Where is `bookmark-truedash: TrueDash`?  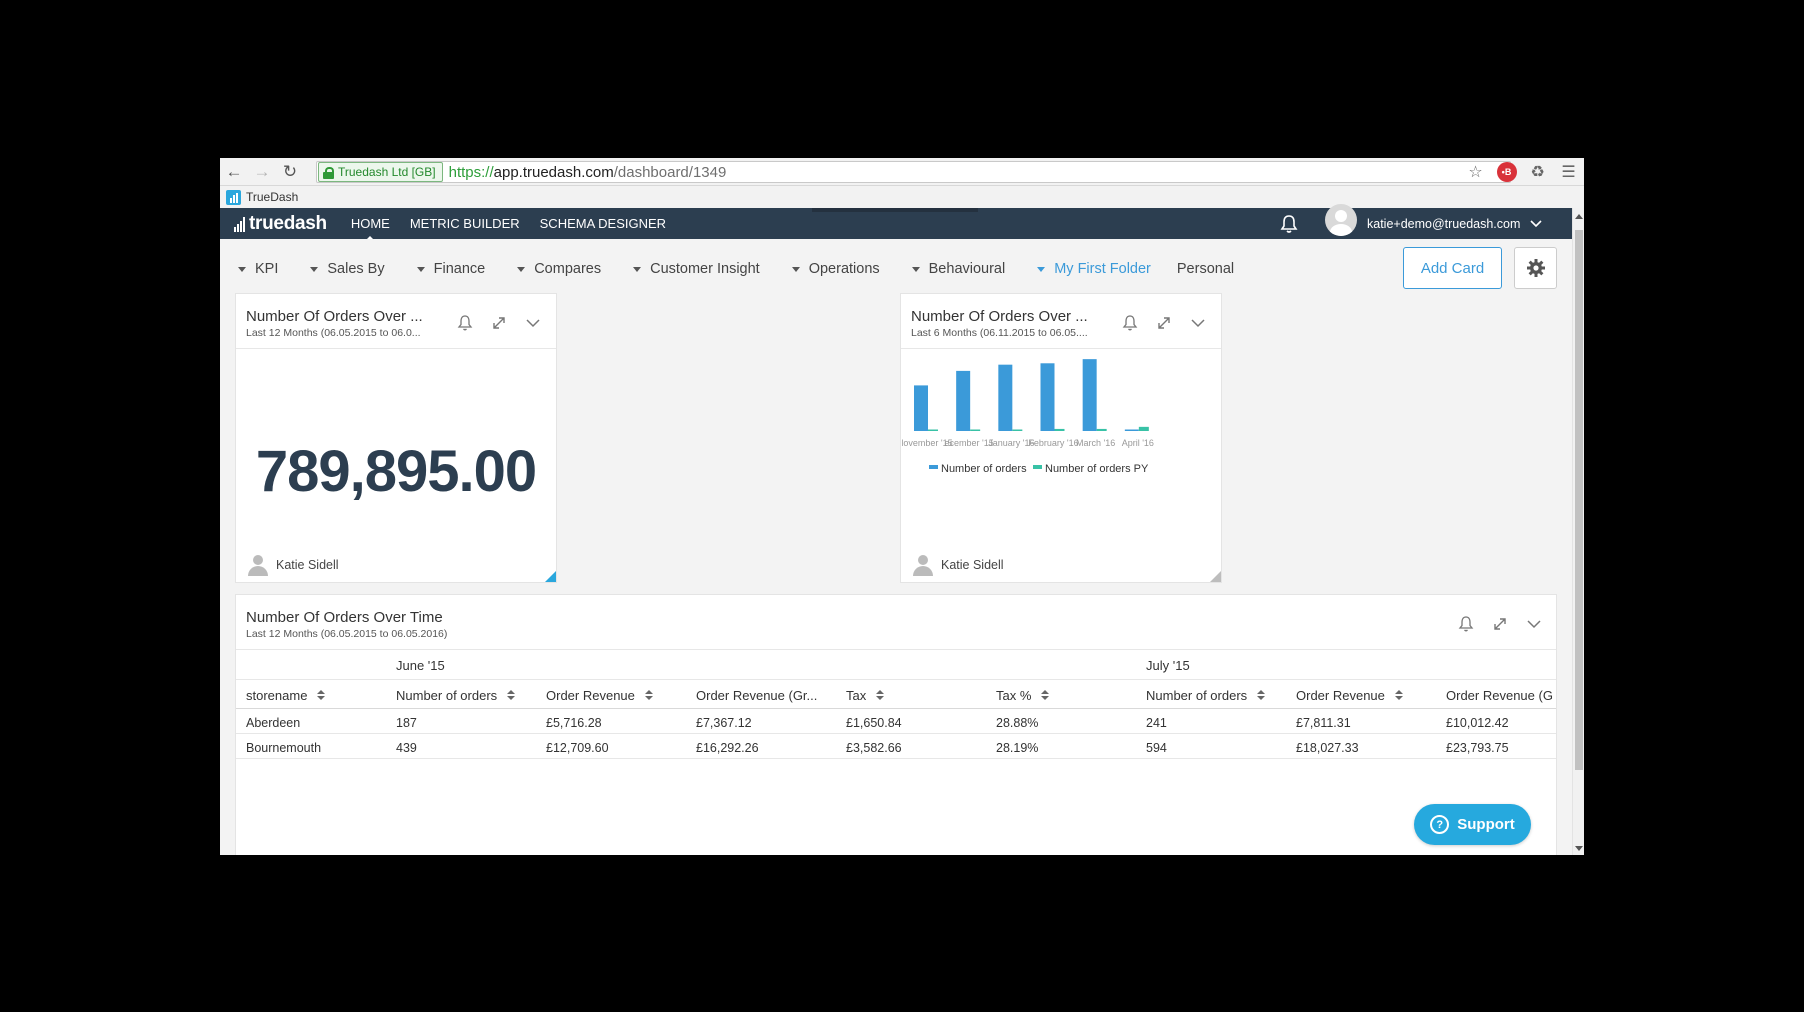
bookmark-truedash: TrueDash is located at coordinates (272, 197).